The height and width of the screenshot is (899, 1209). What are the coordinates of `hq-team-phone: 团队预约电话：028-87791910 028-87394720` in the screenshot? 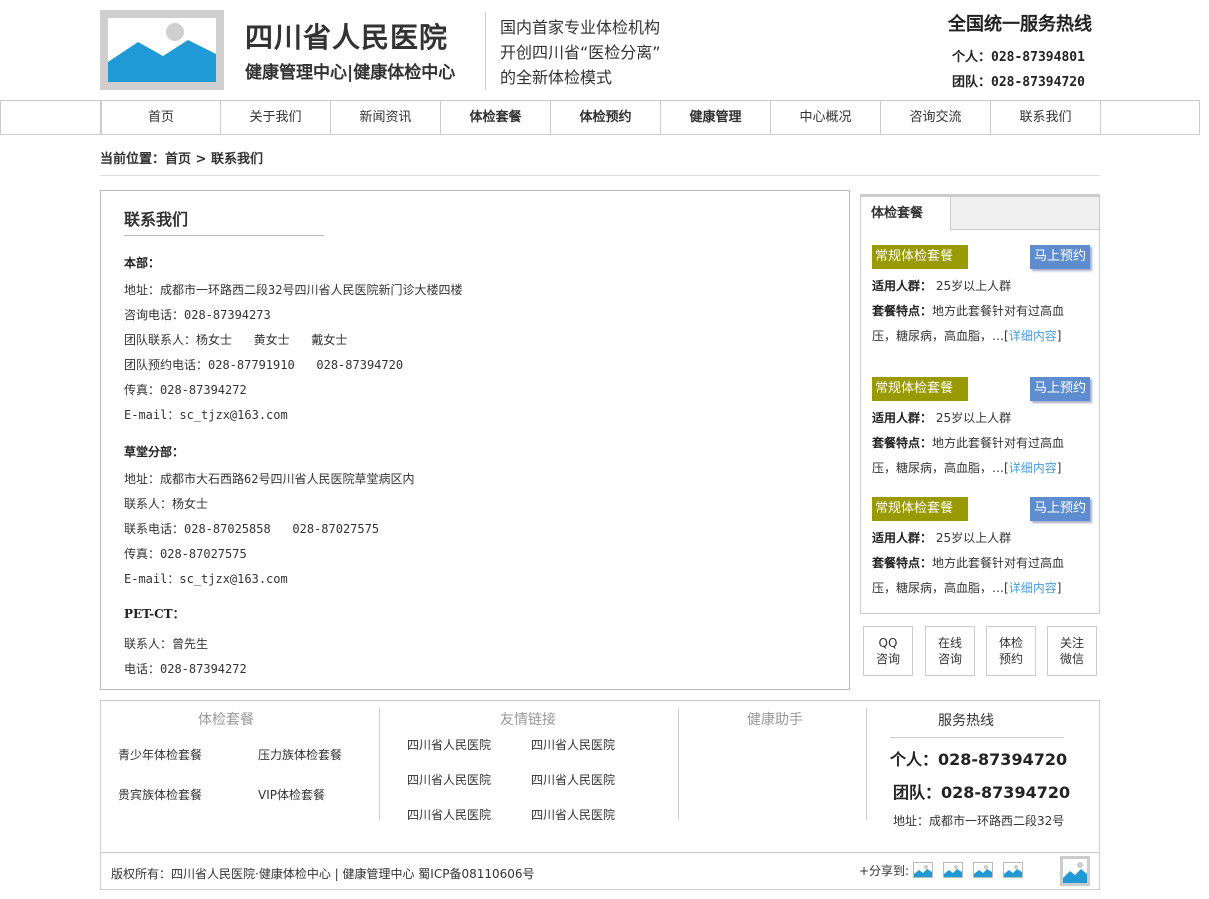 It's located at (264, 365).